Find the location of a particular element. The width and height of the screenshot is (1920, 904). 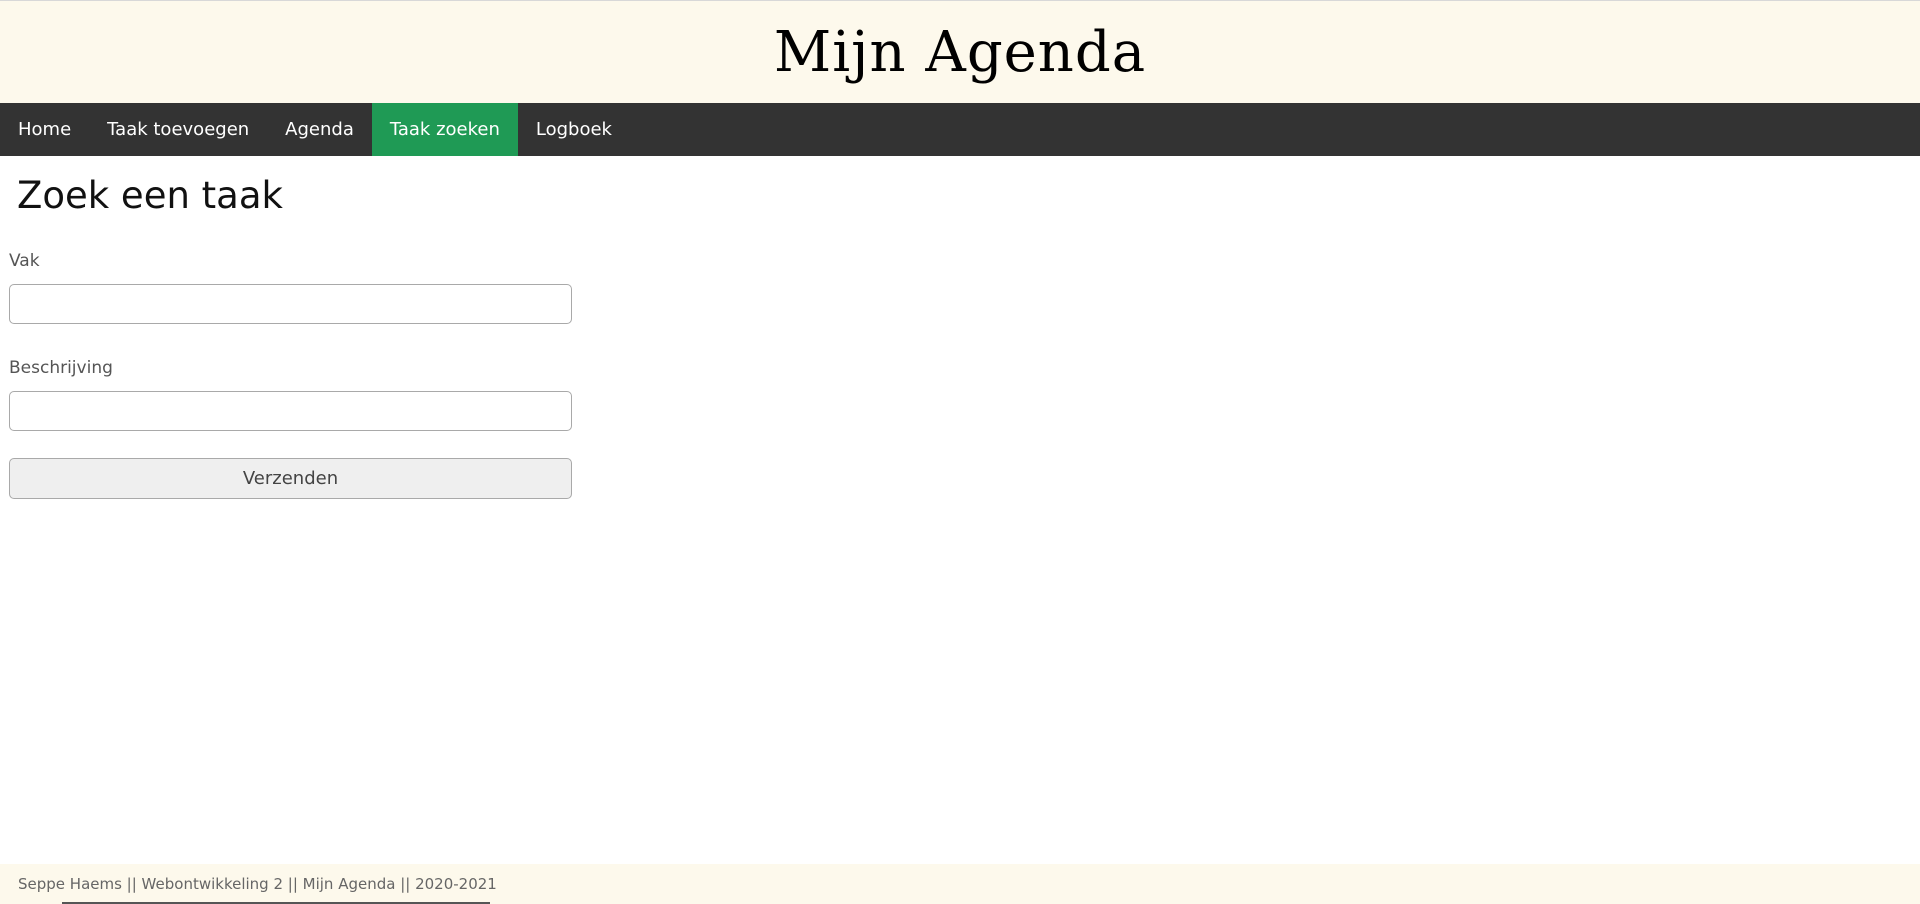

nav-item-taak-zoeken: Taak zoeken is located at coordinates (444, 129).